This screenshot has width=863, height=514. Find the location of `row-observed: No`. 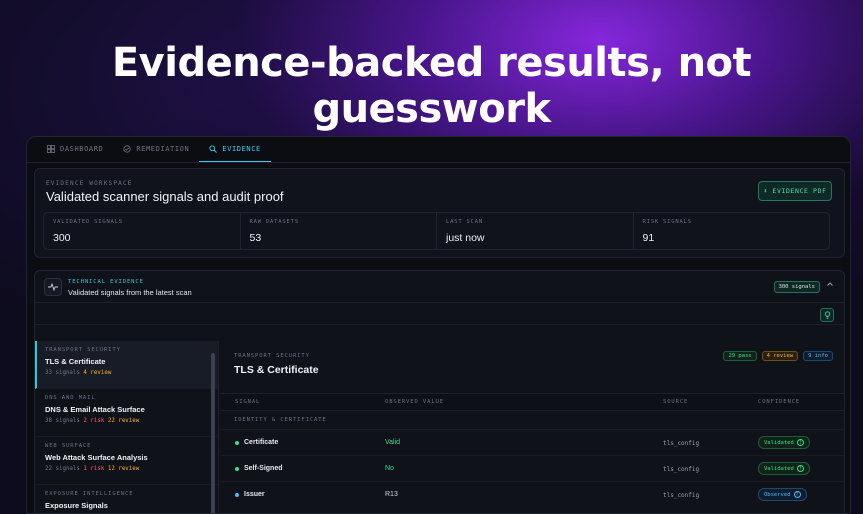

row-observed: No is located at coordinates (389, 468).